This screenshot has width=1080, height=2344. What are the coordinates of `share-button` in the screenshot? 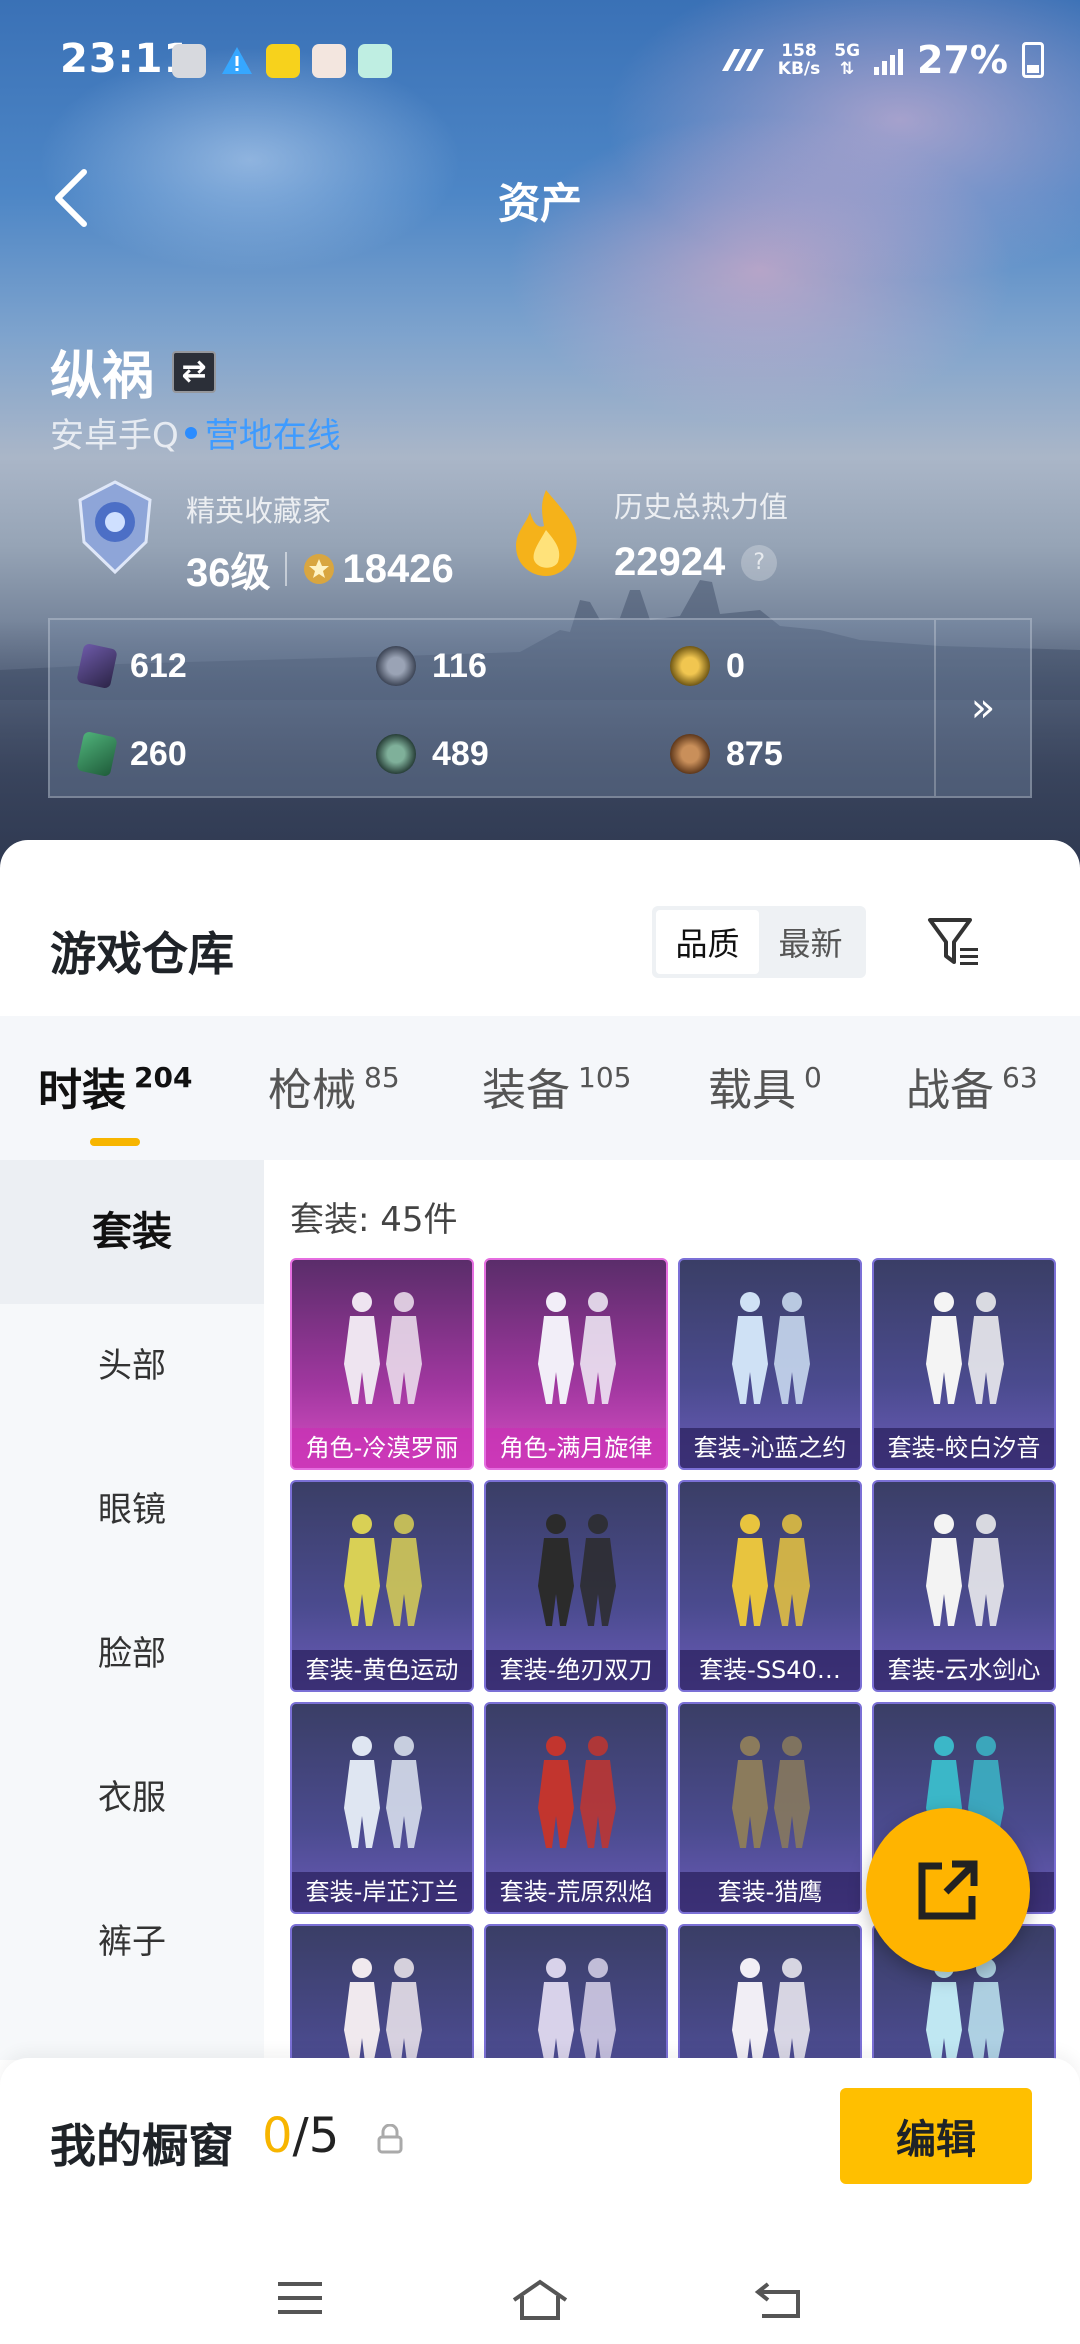 It's located at (948, 1890).